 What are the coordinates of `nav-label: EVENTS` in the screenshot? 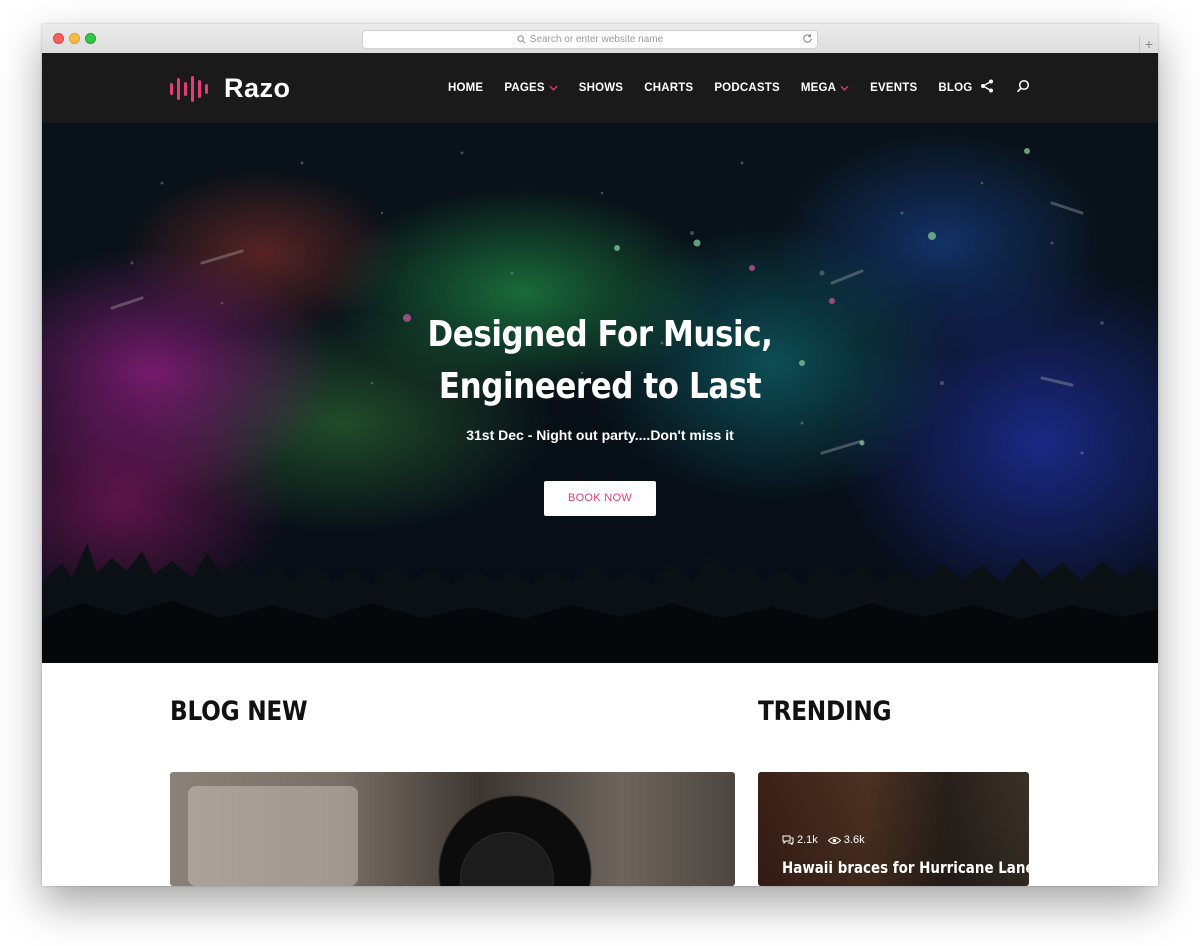 It's located at (894, 88).